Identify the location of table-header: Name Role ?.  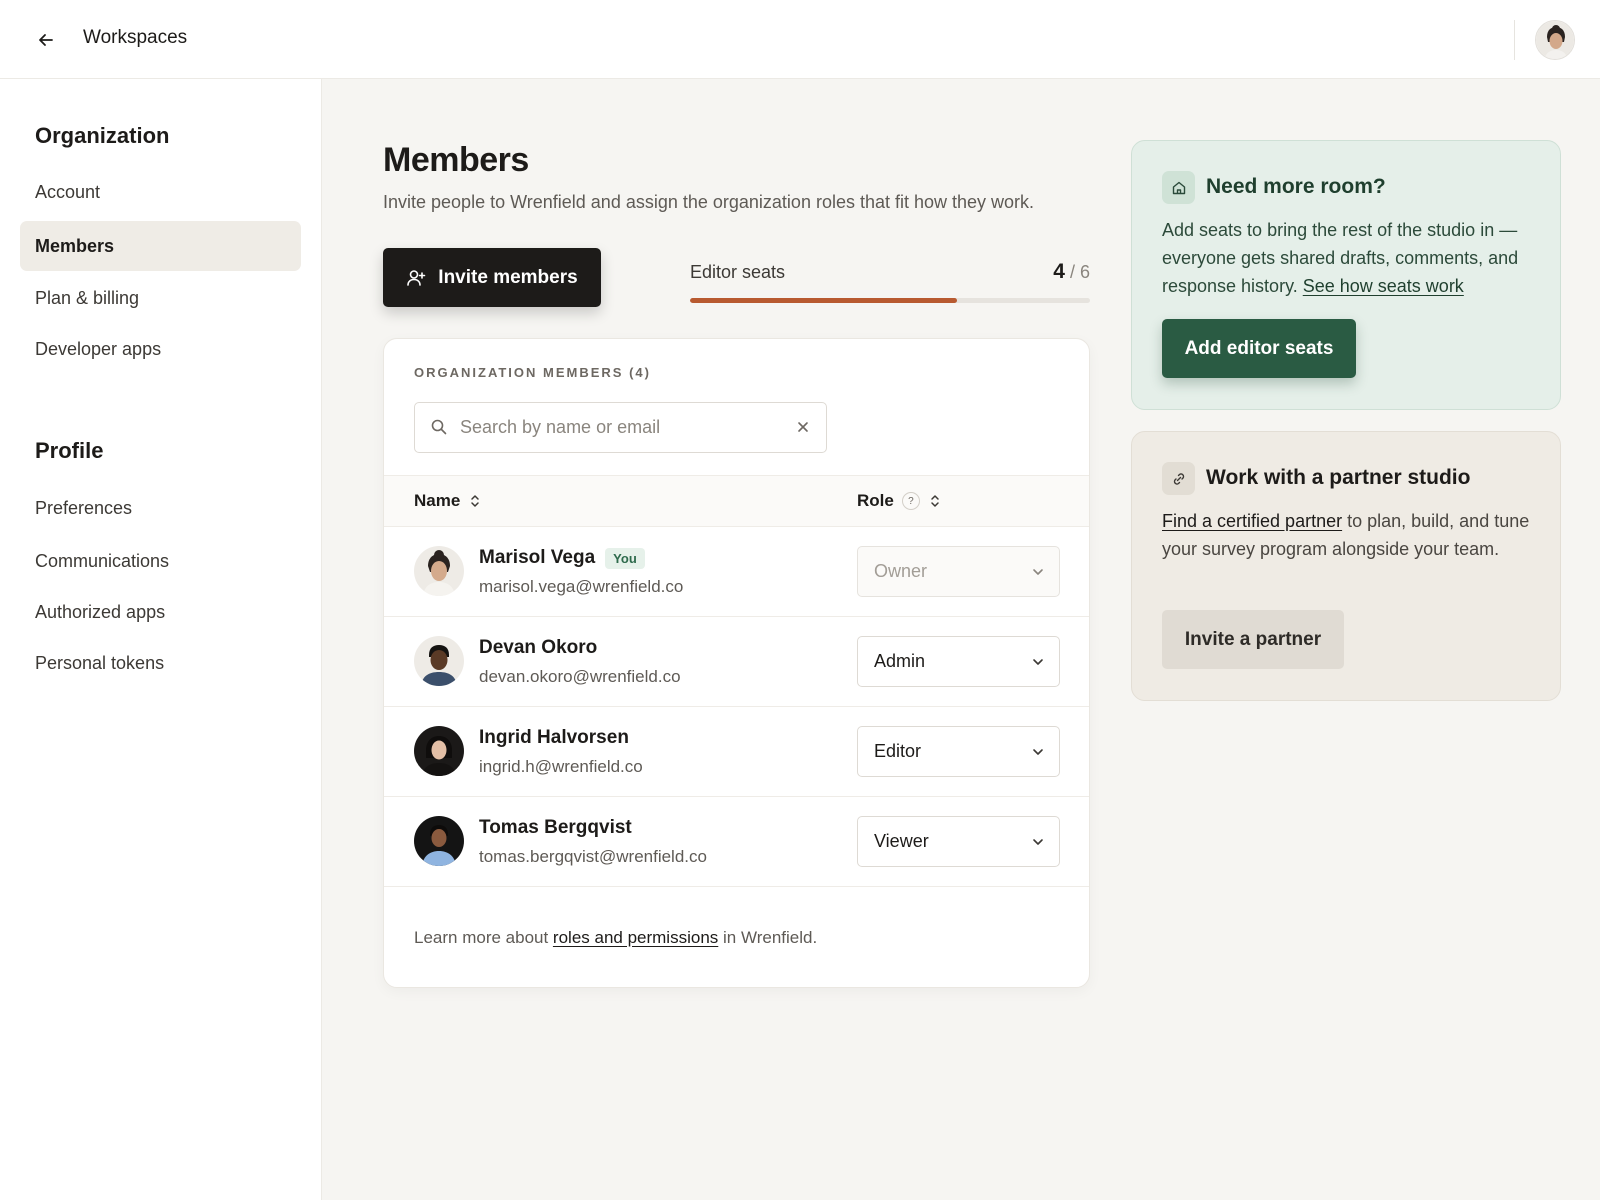
(736, 501).